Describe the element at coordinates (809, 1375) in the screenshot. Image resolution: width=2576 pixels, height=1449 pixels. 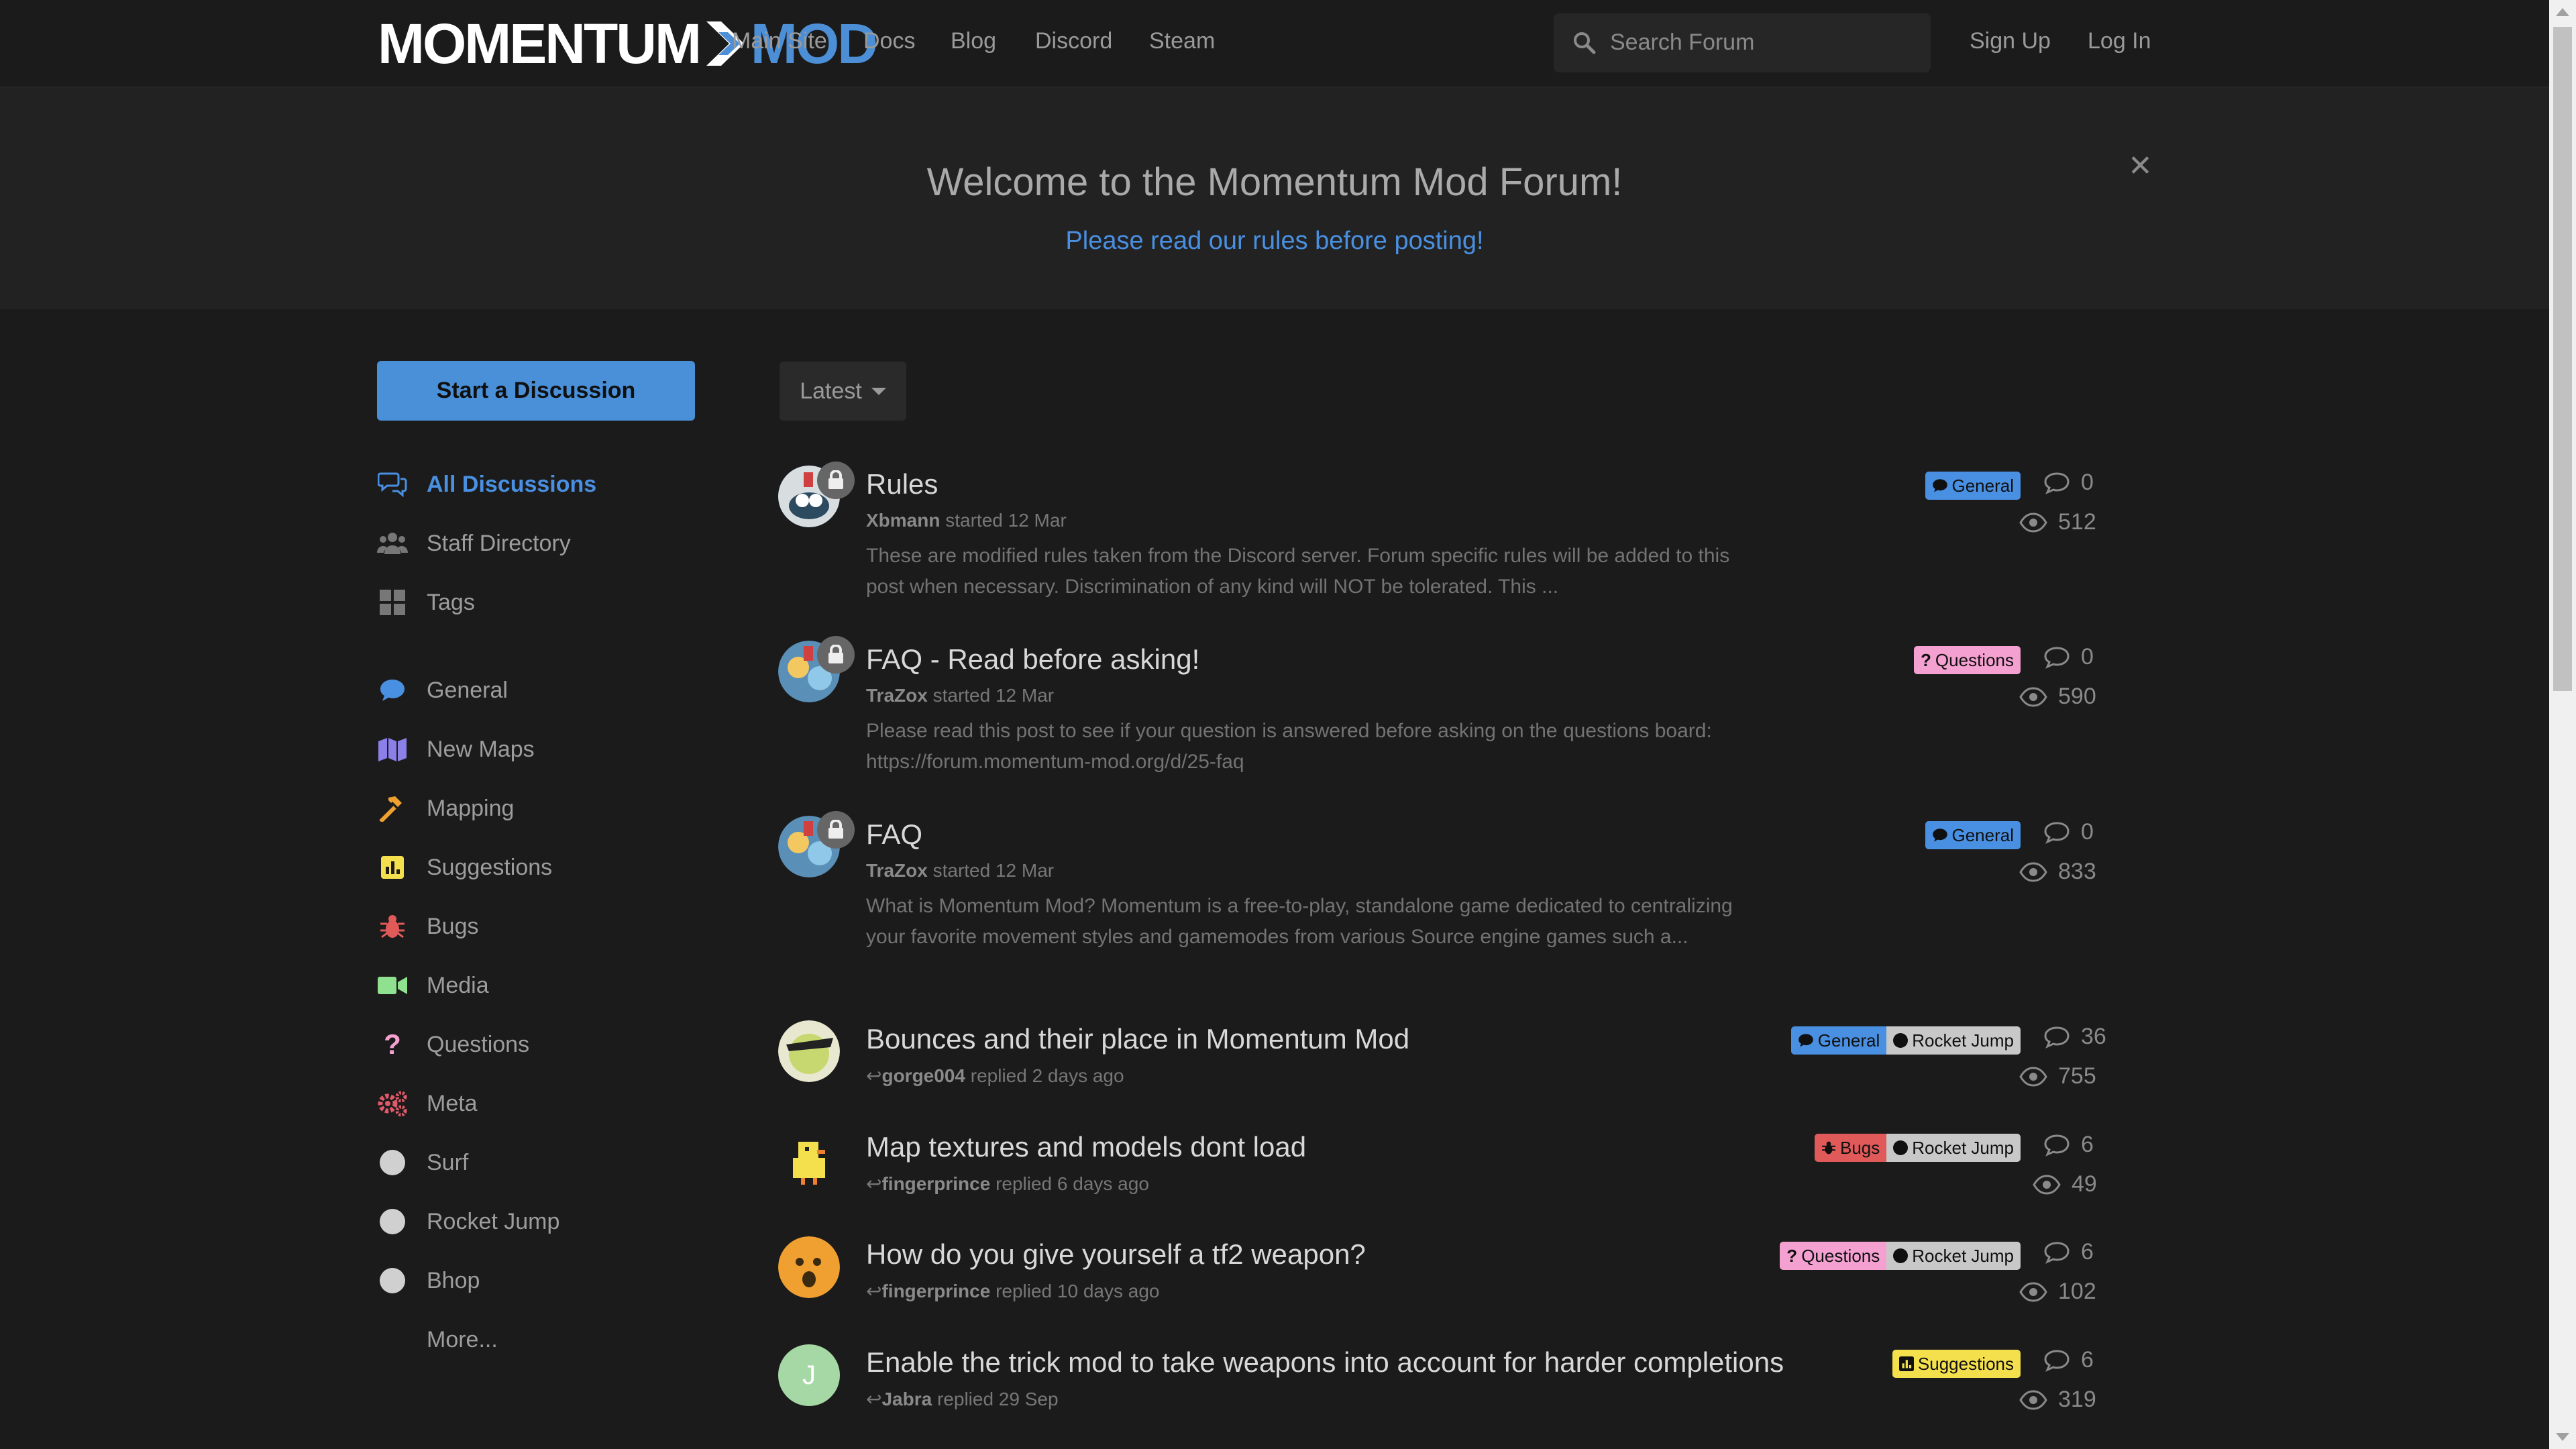
I see `avatar: J` at that location.